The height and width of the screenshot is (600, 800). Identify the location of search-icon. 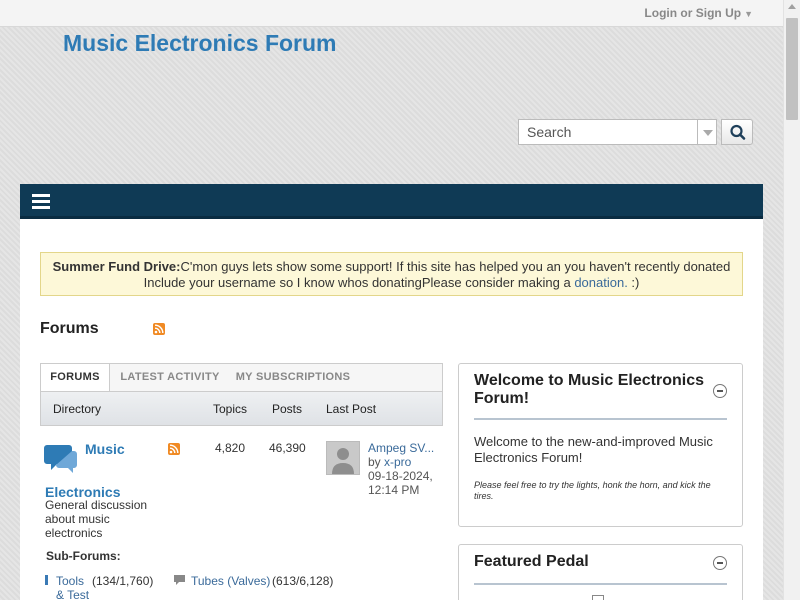
(738, 132).